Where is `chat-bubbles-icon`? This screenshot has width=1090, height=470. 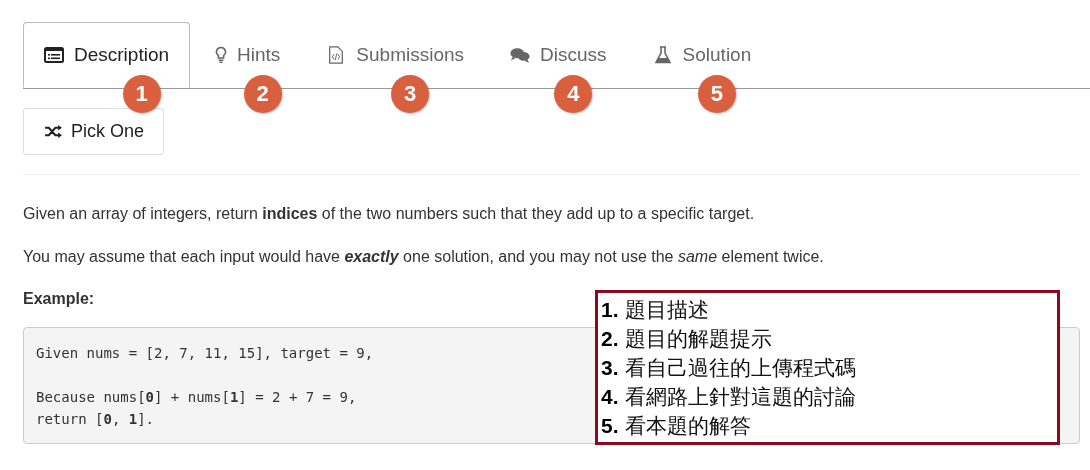
chat-bubbles-icon is located at coordinates (520, 55).